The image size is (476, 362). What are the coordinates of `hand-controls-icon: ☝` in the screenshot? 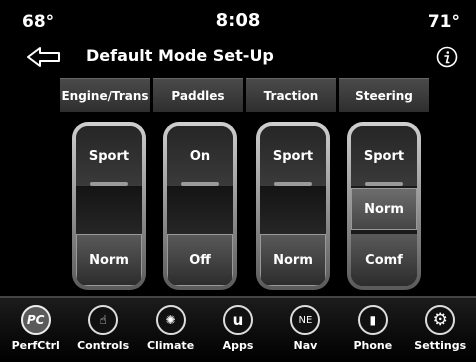 It's located at (103, 320).